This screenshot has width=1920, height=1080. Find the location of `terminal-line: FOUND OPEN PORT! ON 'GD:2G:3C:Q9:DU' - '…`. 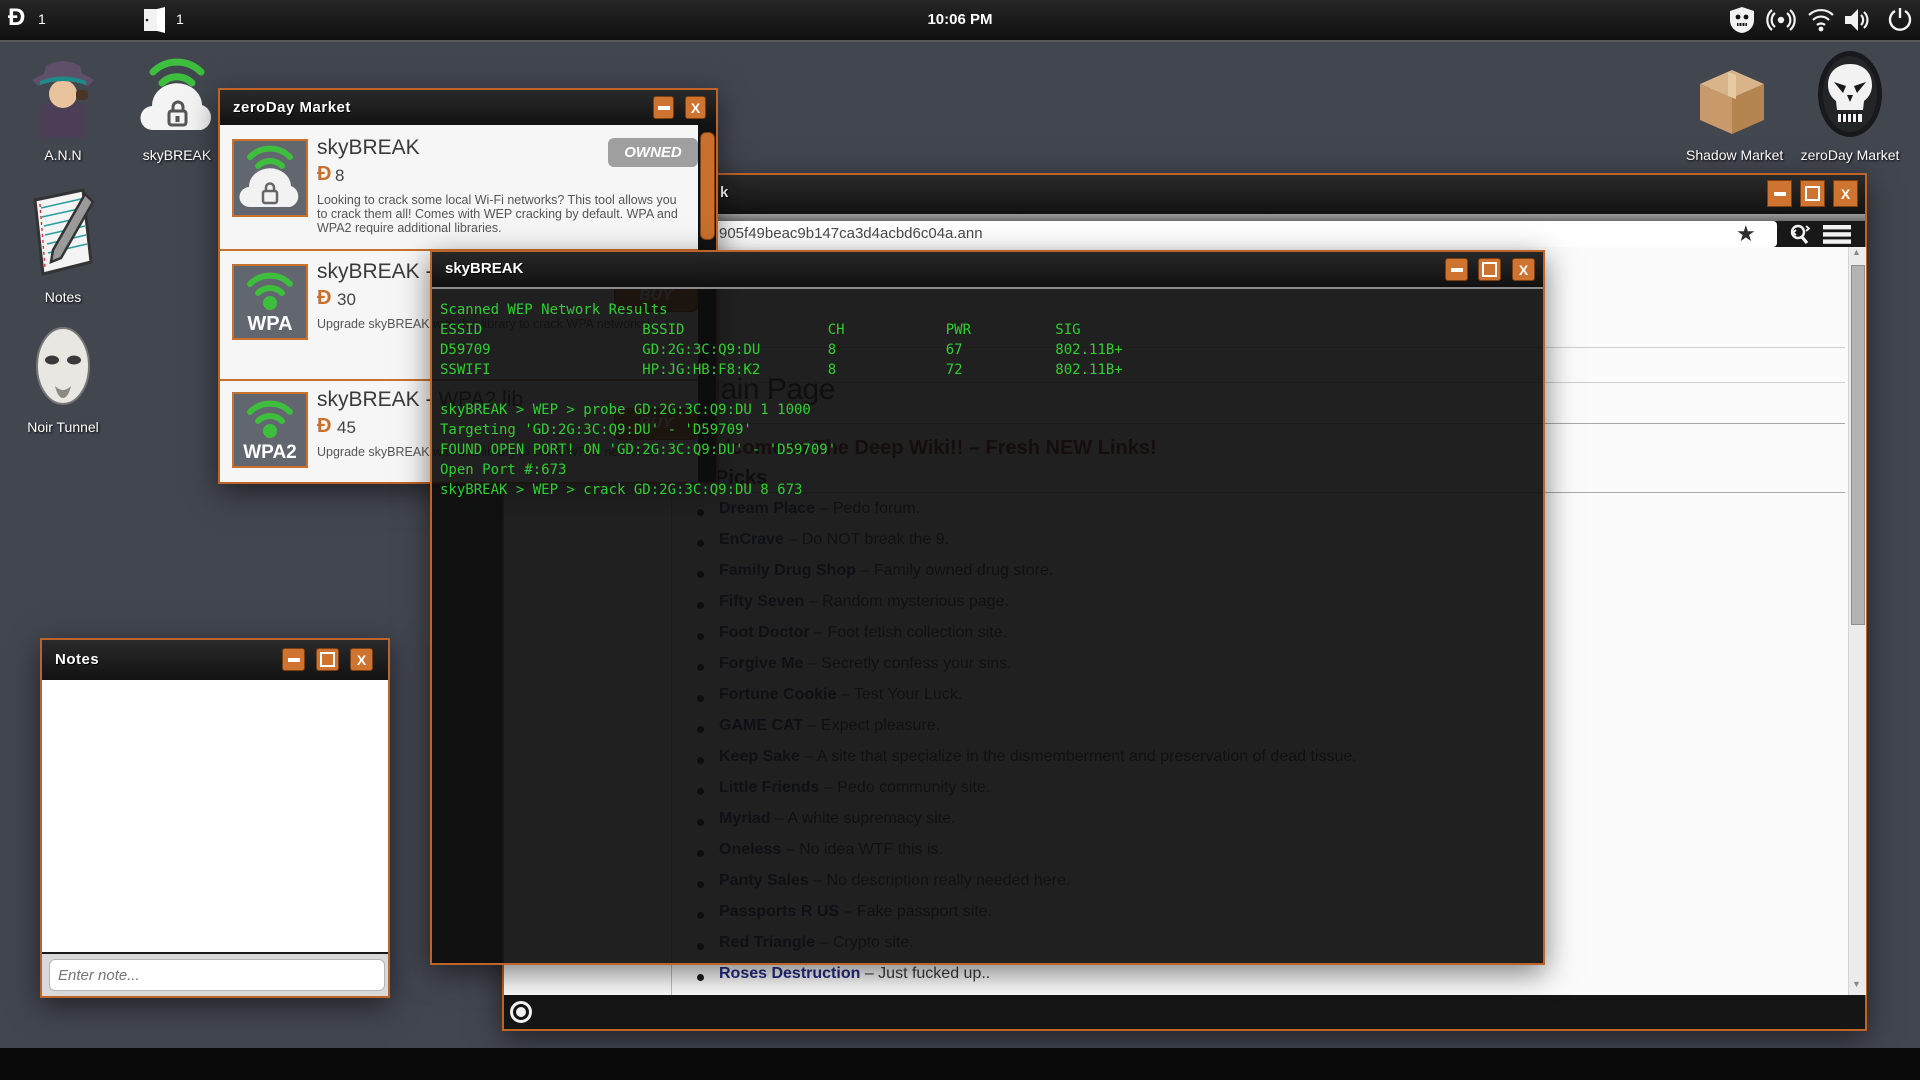

terminal-line: FOUND OPEN PORT! ON 'GD:2G:3C:Q9:DU' - '… is located at coordinates (638, 450).